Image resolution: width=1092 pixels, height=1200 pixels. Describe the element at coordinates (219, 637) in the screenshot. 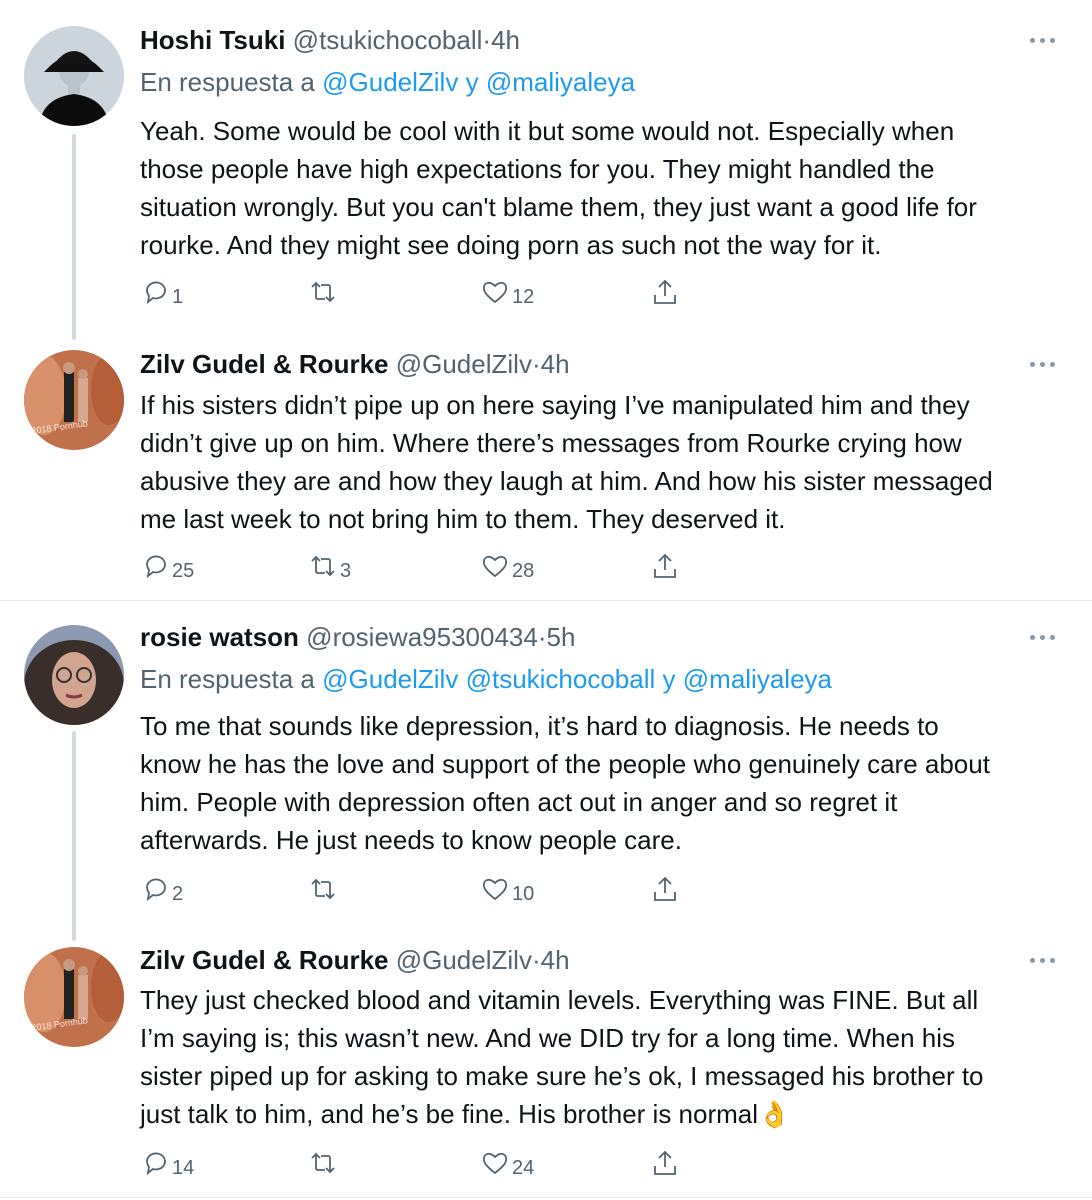

I see `display-name: rosie watson` at that location.